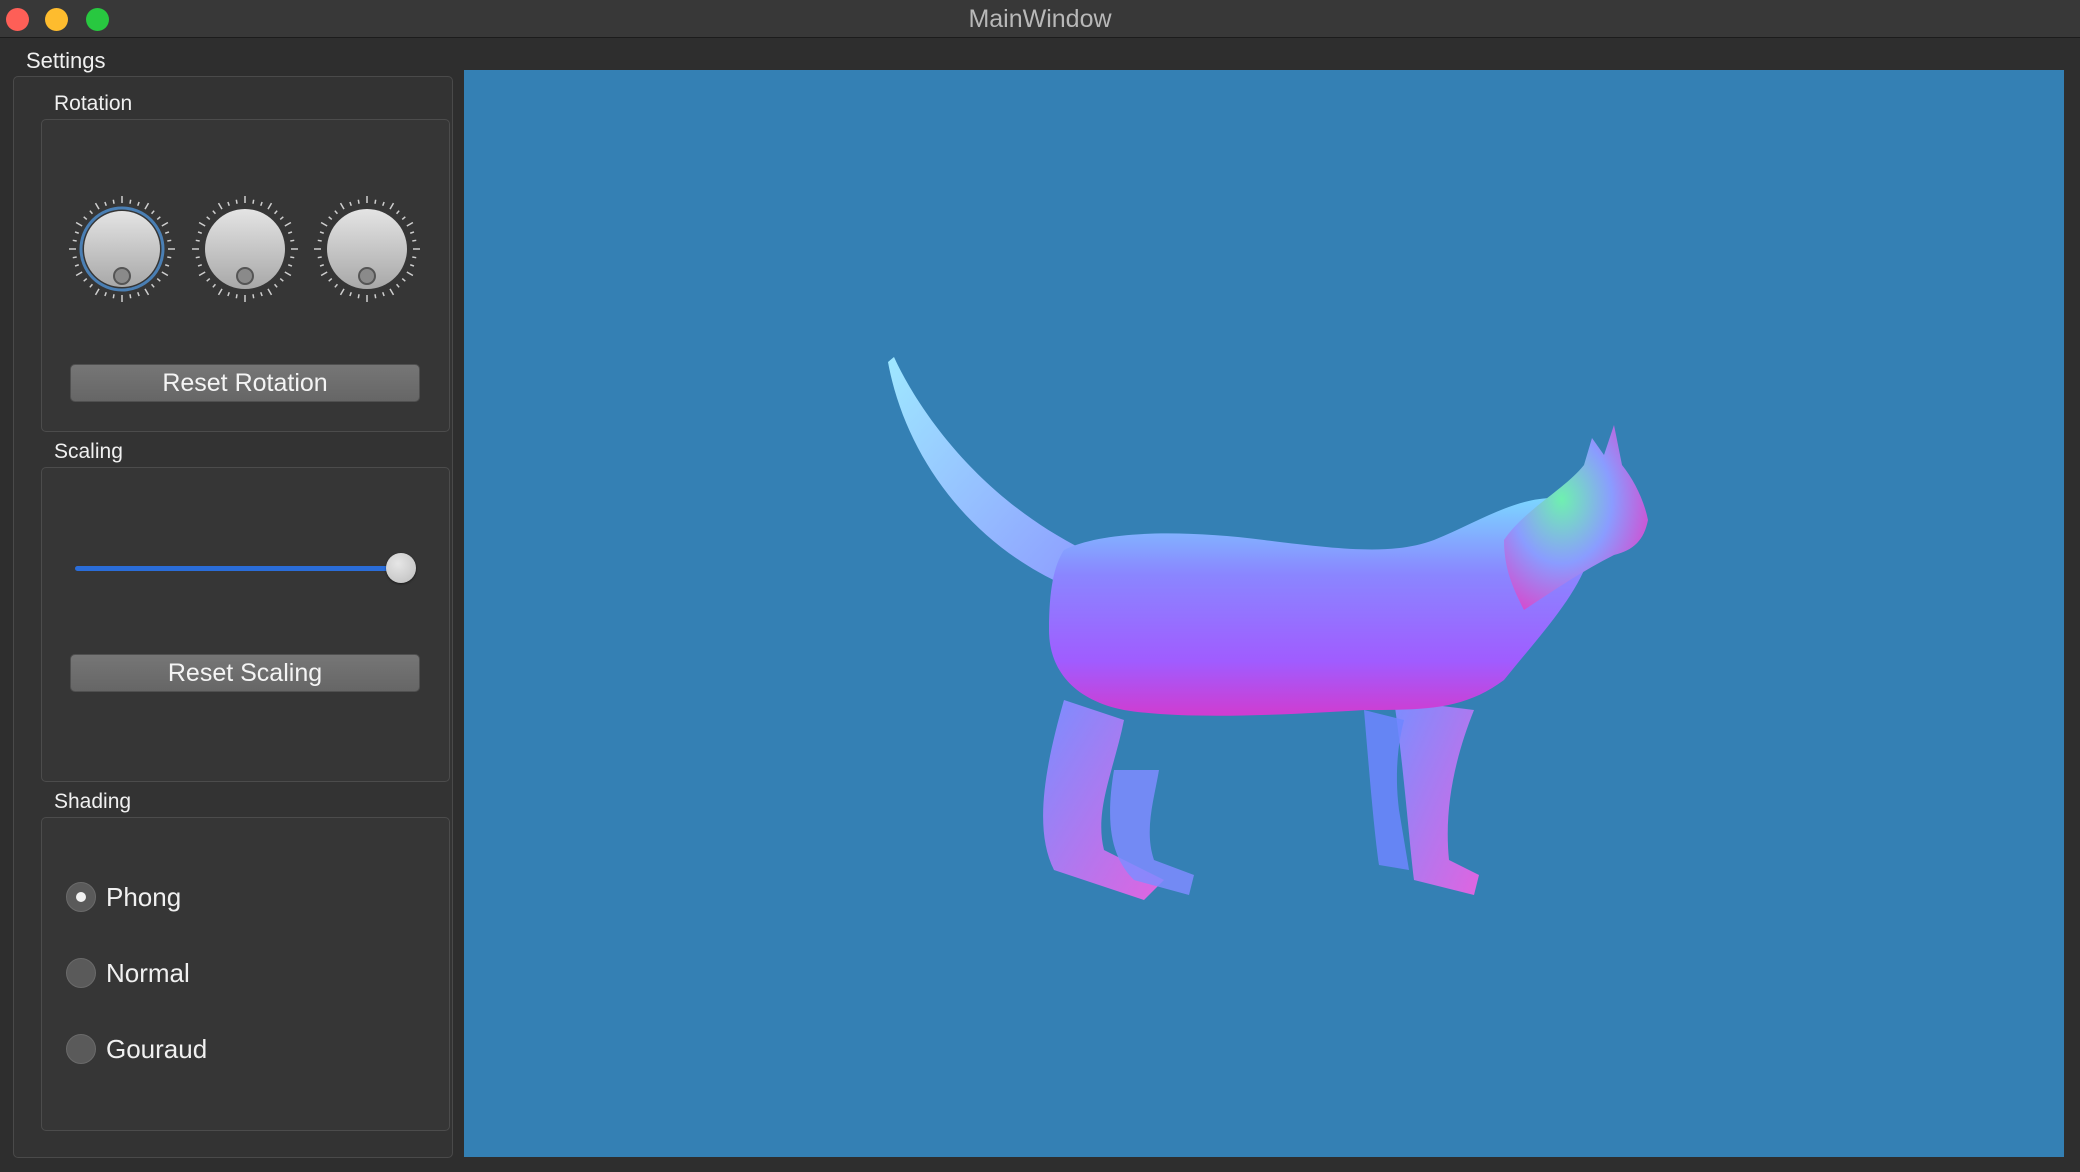 Image resolution: width=2080 pixels, height=1172 pixels. I want to click on reset-rotation-button: Reset Rotation, so click(245, 383).